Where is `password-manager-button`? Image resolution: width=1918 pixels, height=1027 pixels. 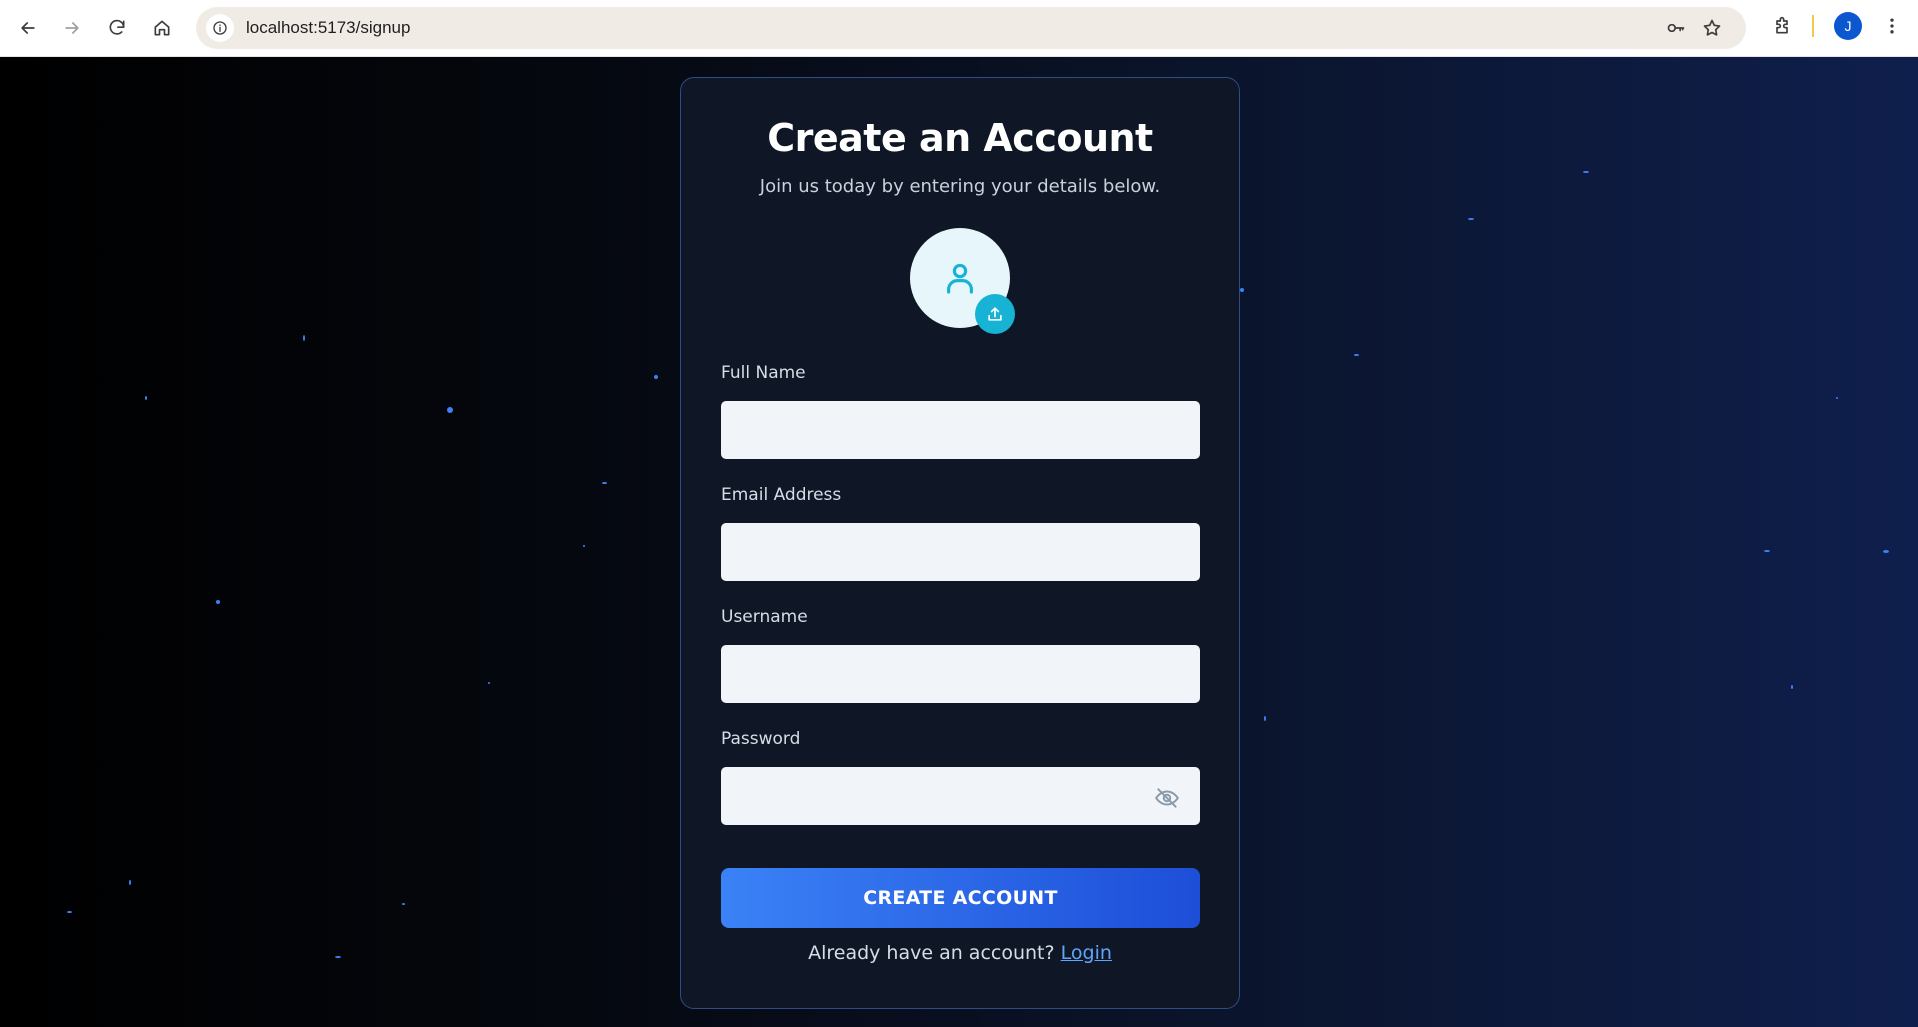
password-manager-button is located at coordinates (1676, 28).